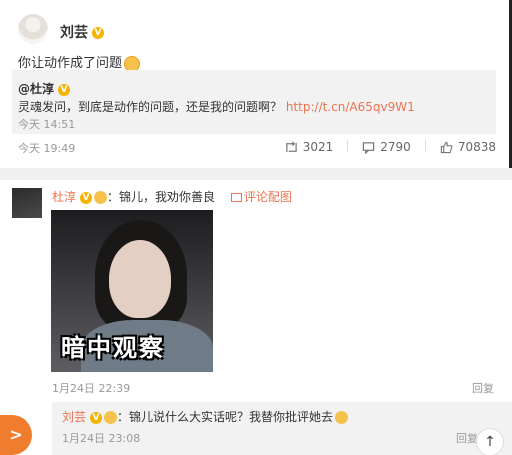  I want to click on repost-button: 3021, so click(309, 147).